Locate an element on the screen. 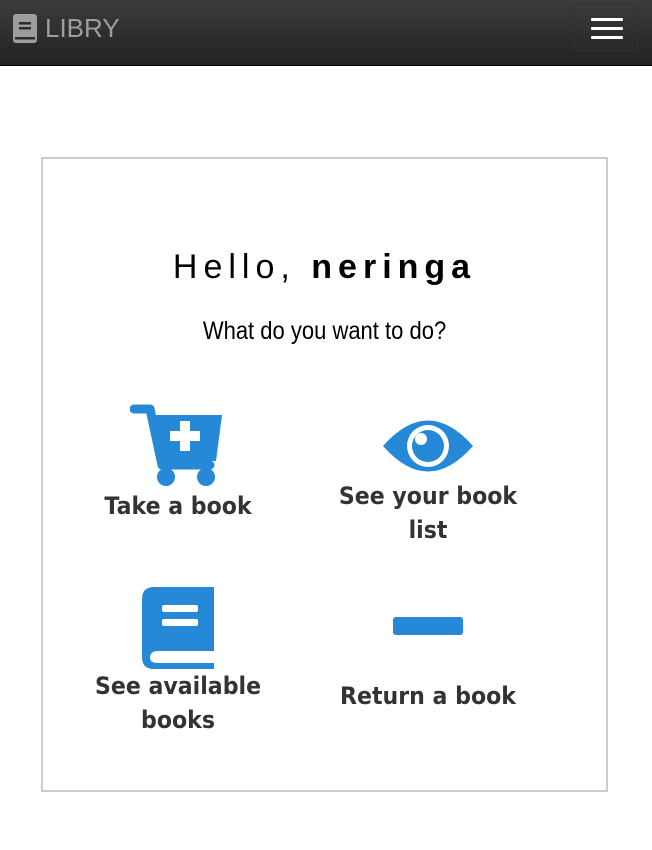 This screenshot has width=652, height=850. take-book-button: Take a book is located at coordinates (178, 463).